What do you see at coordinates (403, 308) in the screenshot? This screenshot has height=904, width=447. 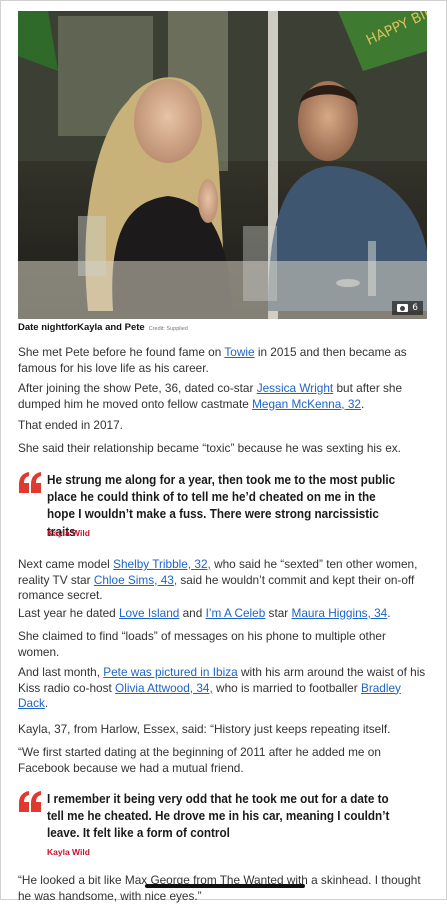 I see `camera-icon` at bounding box center [403, 308].